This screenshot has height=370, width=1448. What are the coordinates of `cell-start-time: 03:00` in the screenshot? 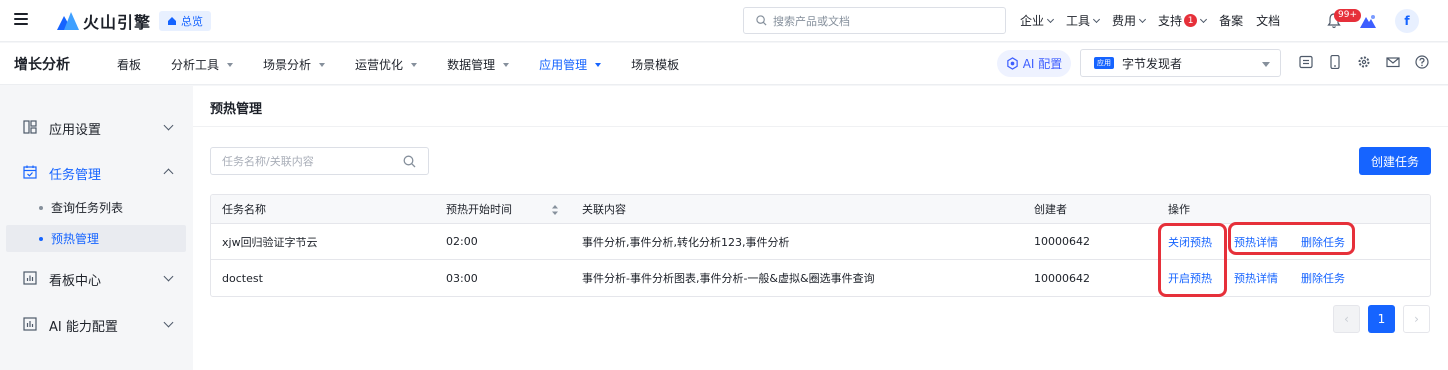 It's located at (462, 278).